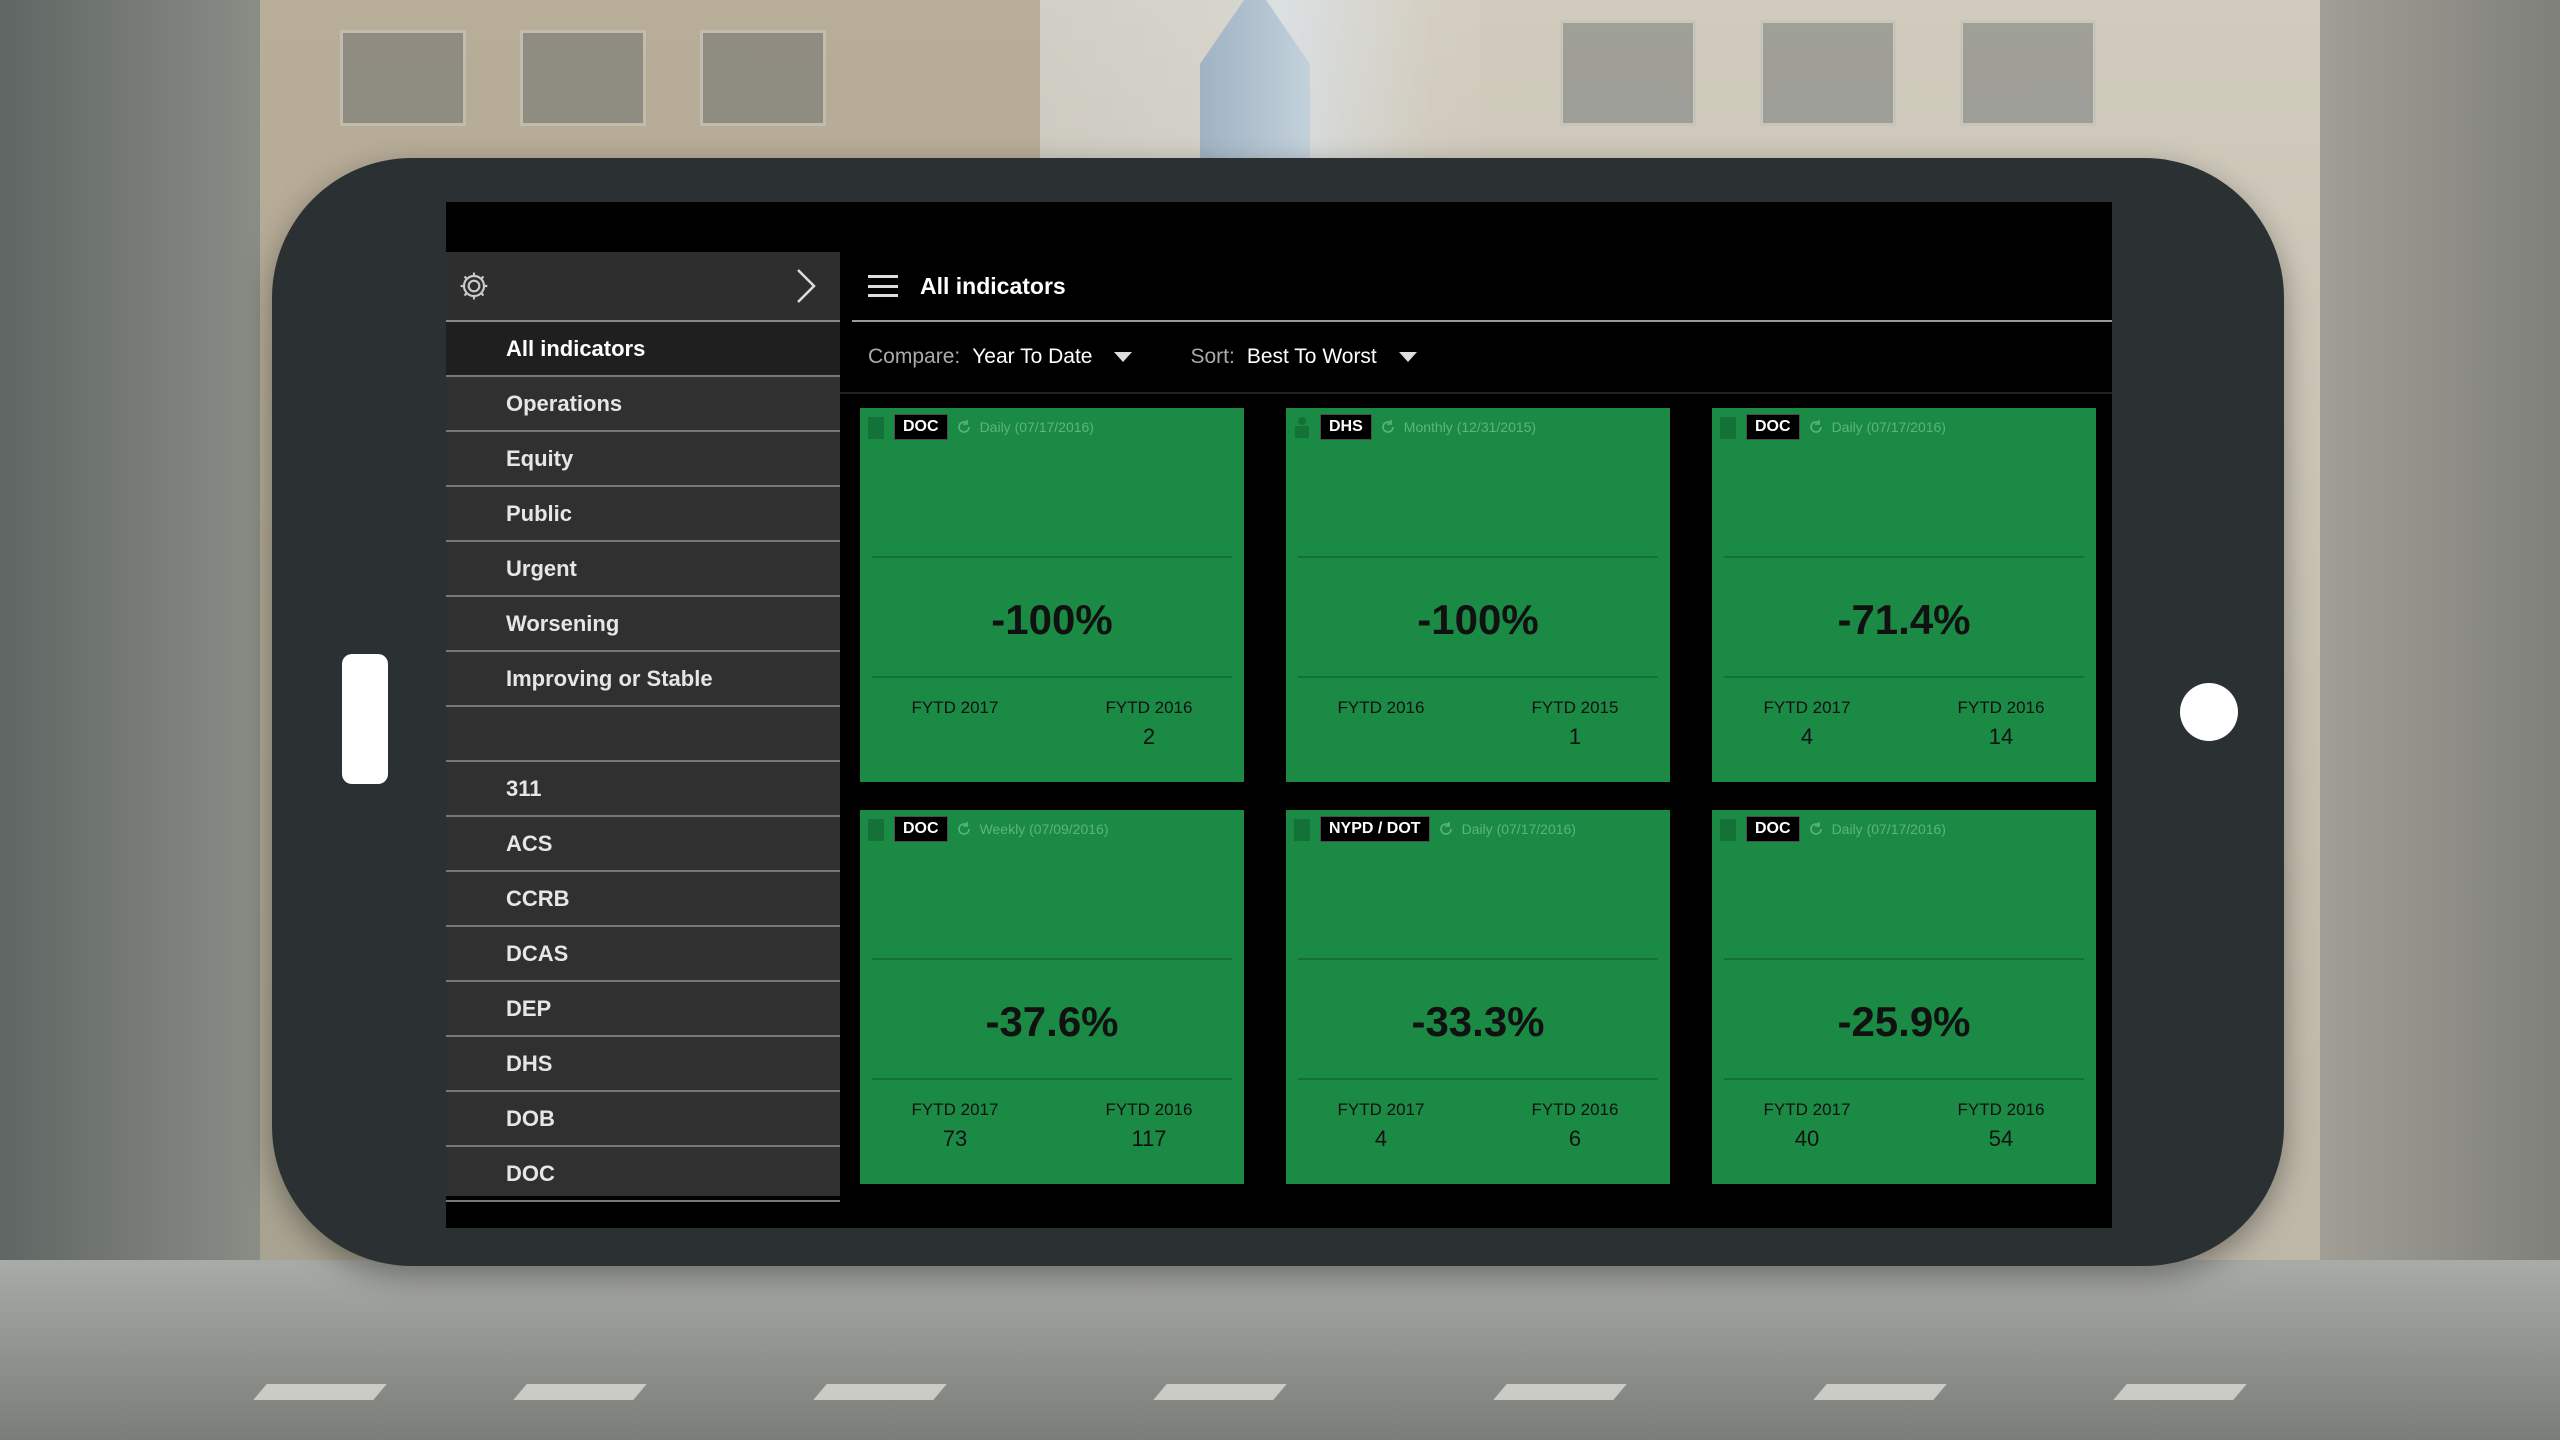 This screenshot has width=2560, height=1440. Describe the element at coordinates (2209, 712) in the screenshot. I see `camera` at that location.